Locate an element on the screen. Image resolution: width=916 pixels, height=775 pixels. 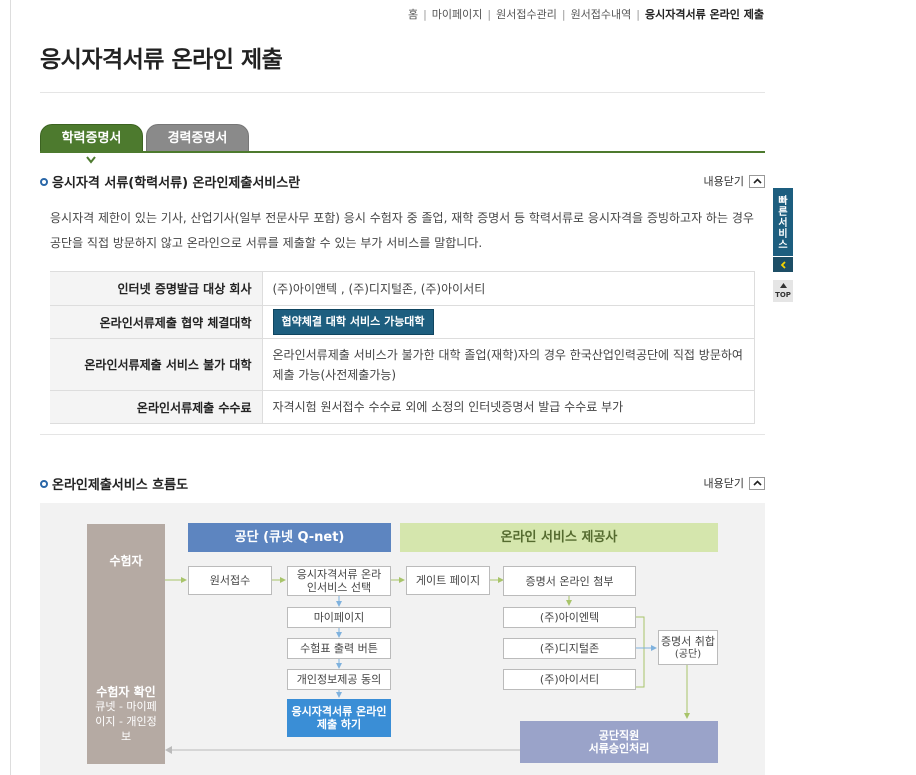
arrow-up-icon is located at coordinates (783, 285).